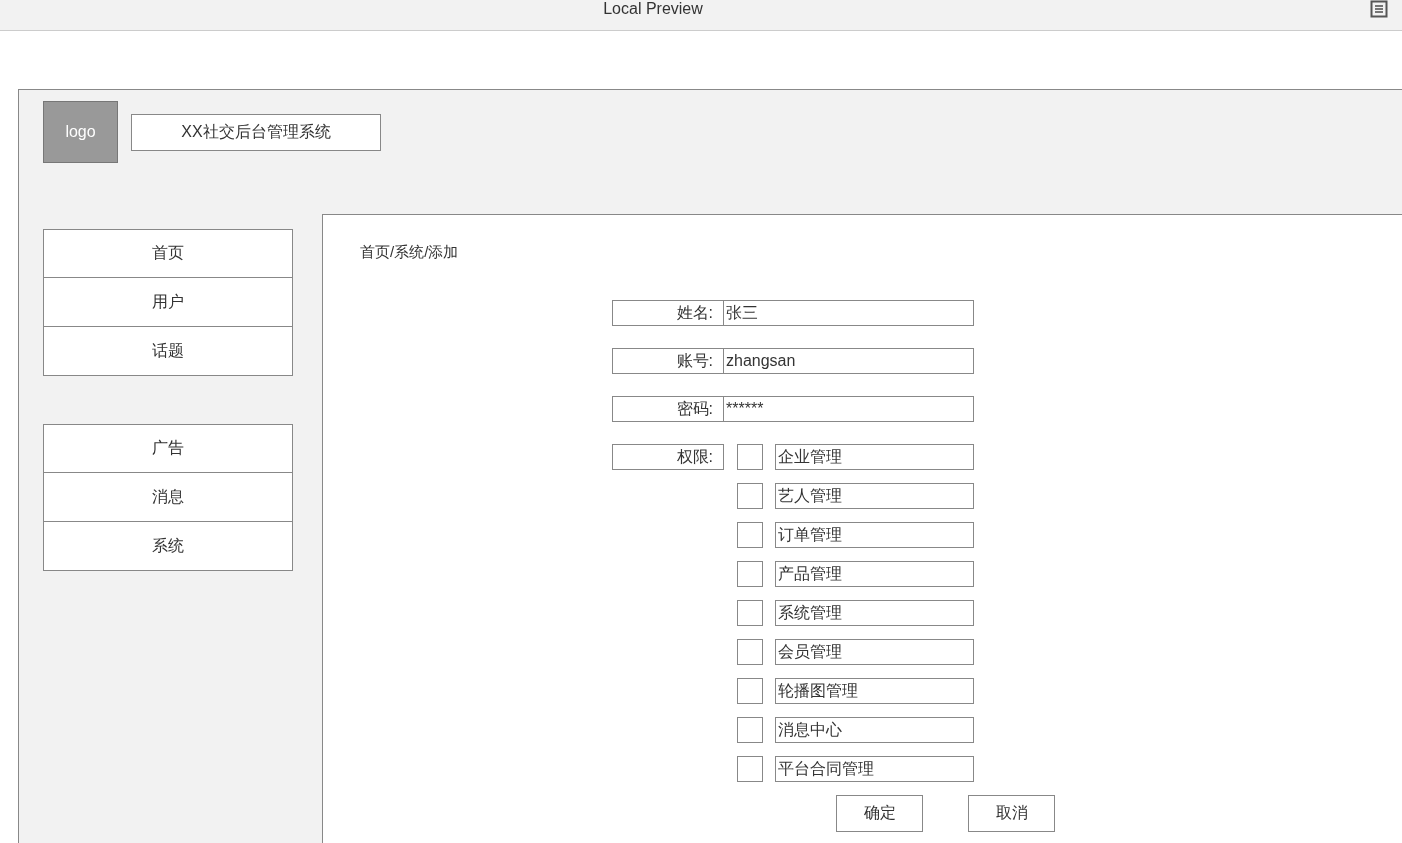 Image resolution: width=1402 pixels, height=843 pixels. What do you see at coordinates (168, 448) in the screenshot?
I see `sidebar-item: 广告` at bounding box center [168, 448].